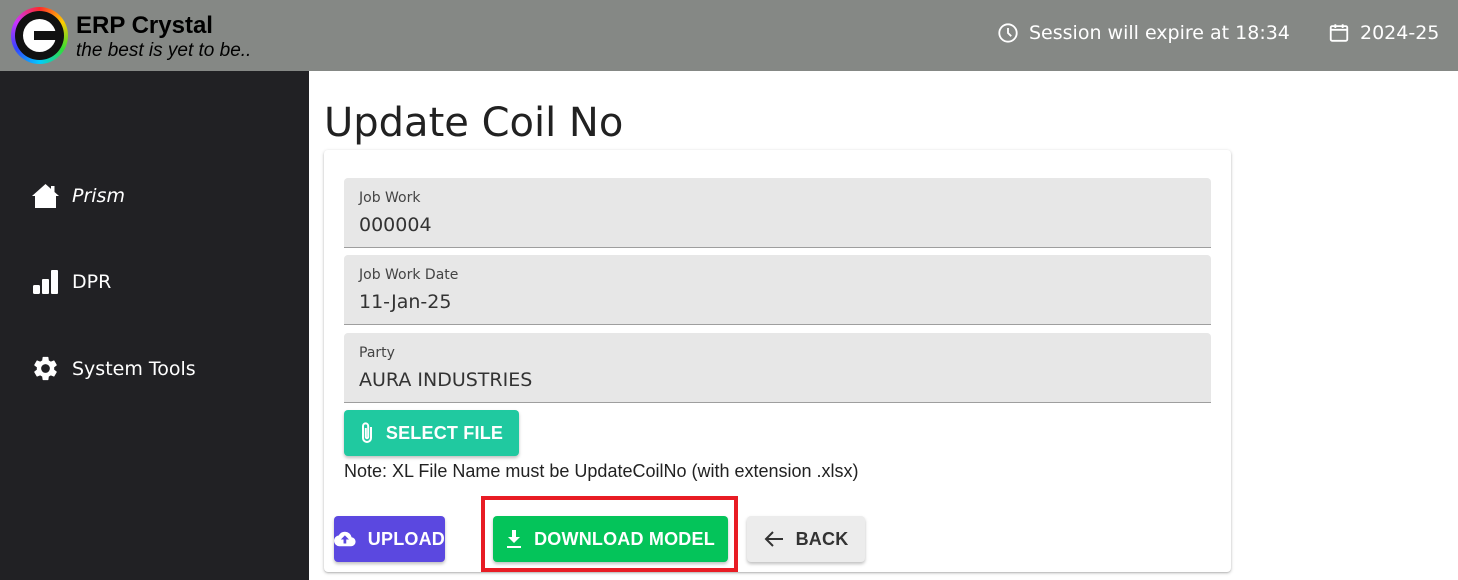 The width and height of the screenshot is (1458, 580). Describe the element at coordinates (1159, 33) in the screenshot. I see `session-expiry-text: Session will expire at 18:34` at that location.